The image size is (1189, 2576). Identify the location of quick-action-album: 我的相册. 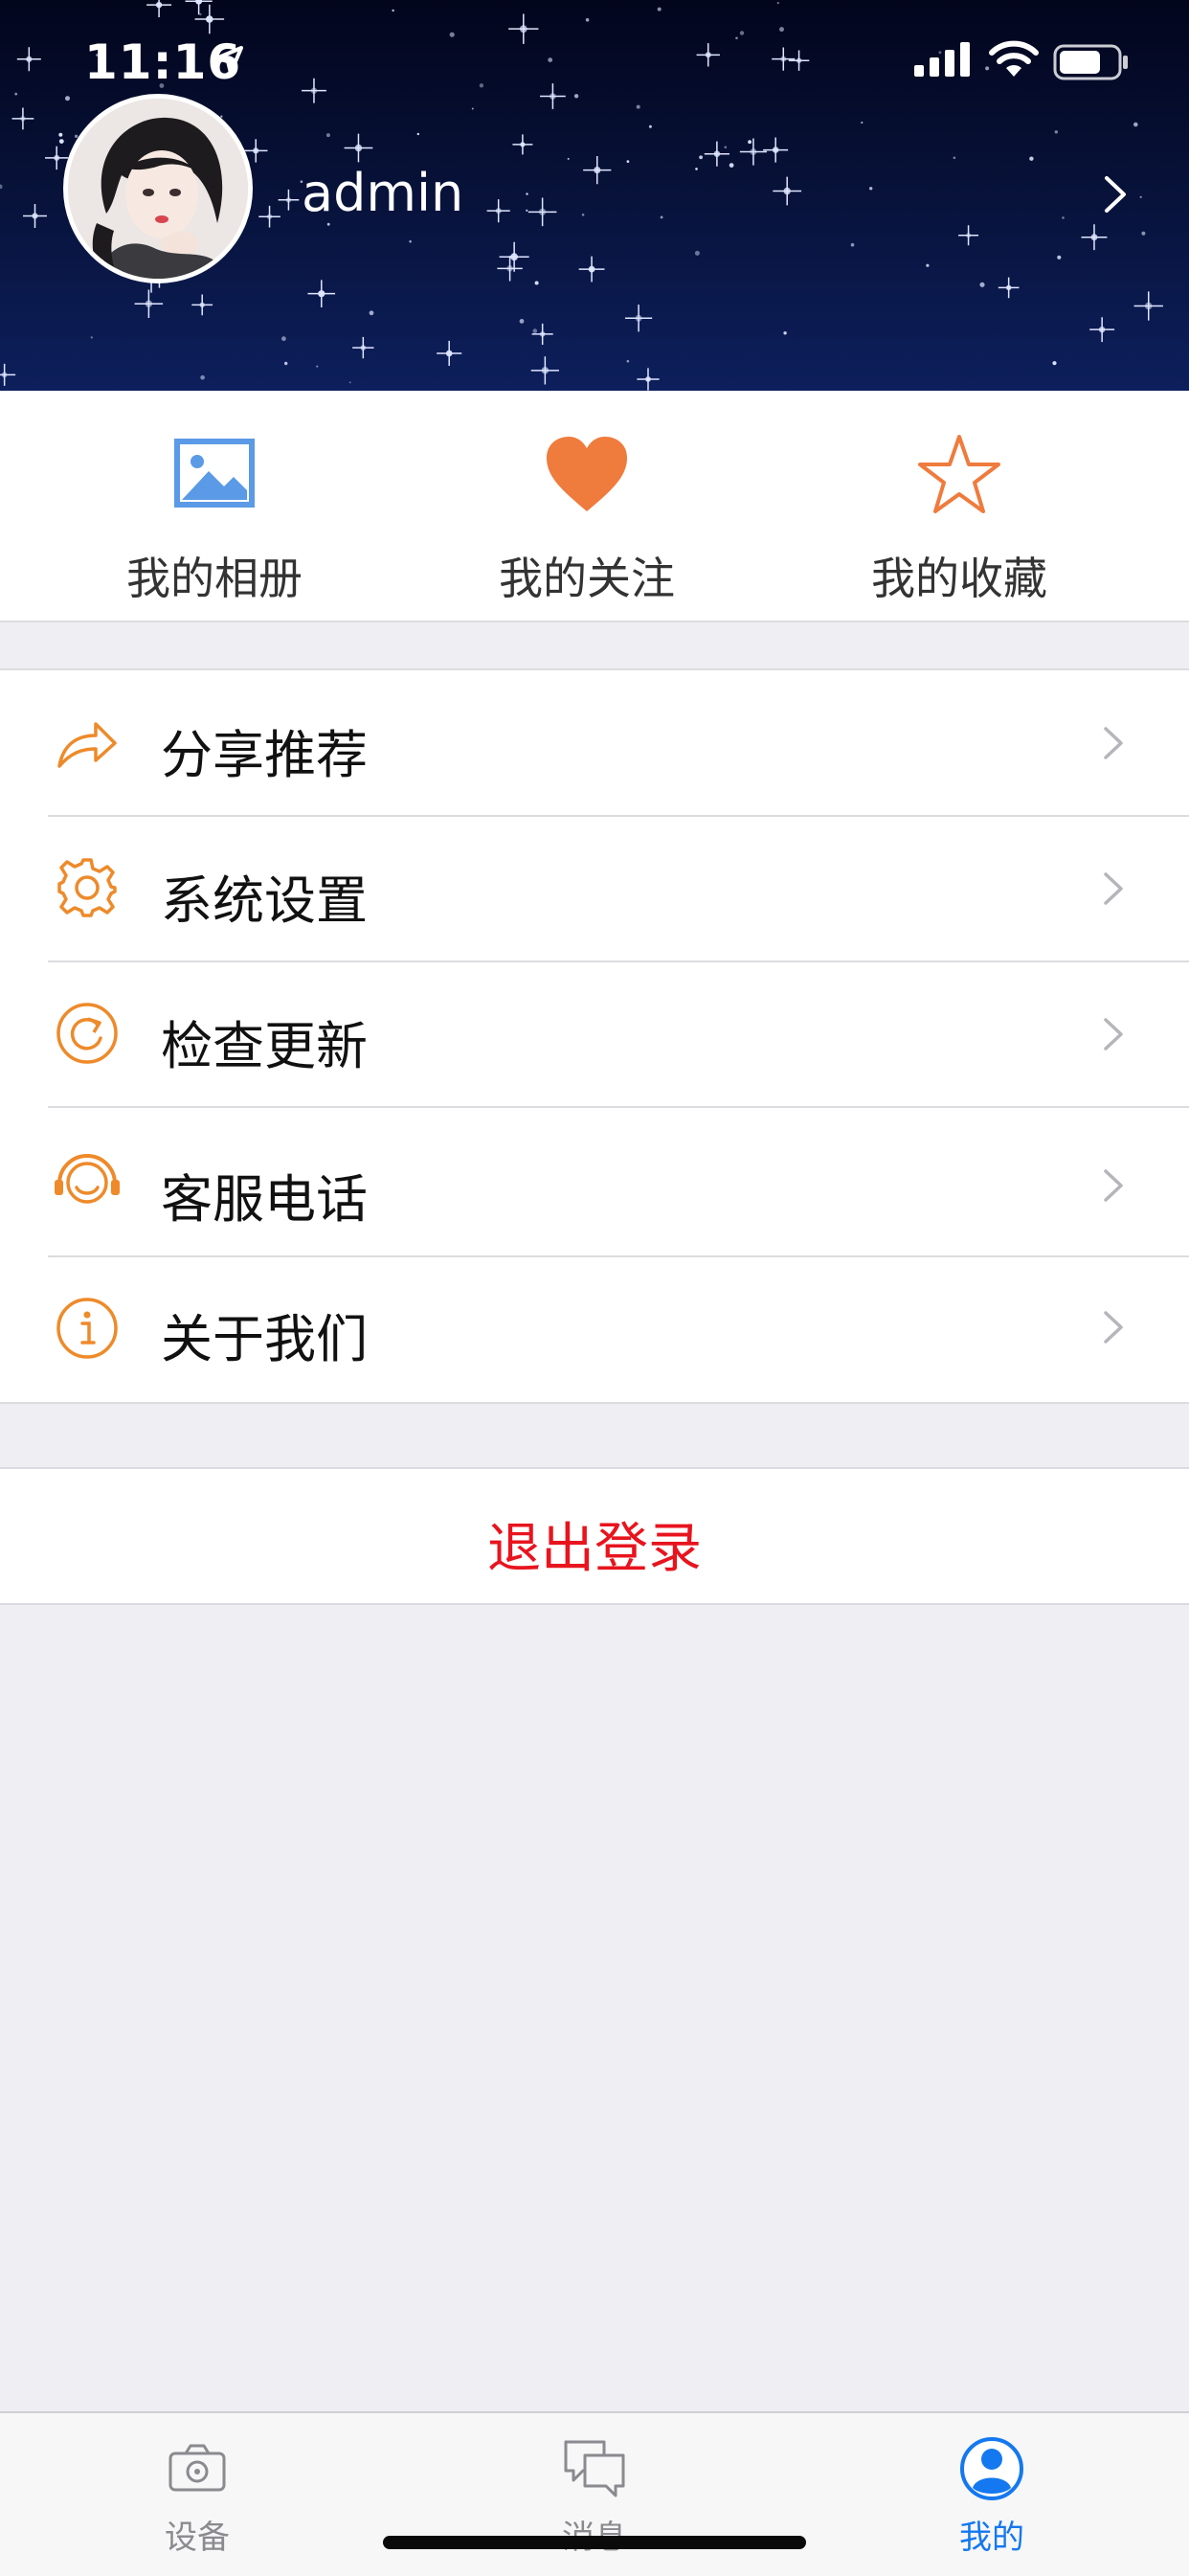
(214, 506).